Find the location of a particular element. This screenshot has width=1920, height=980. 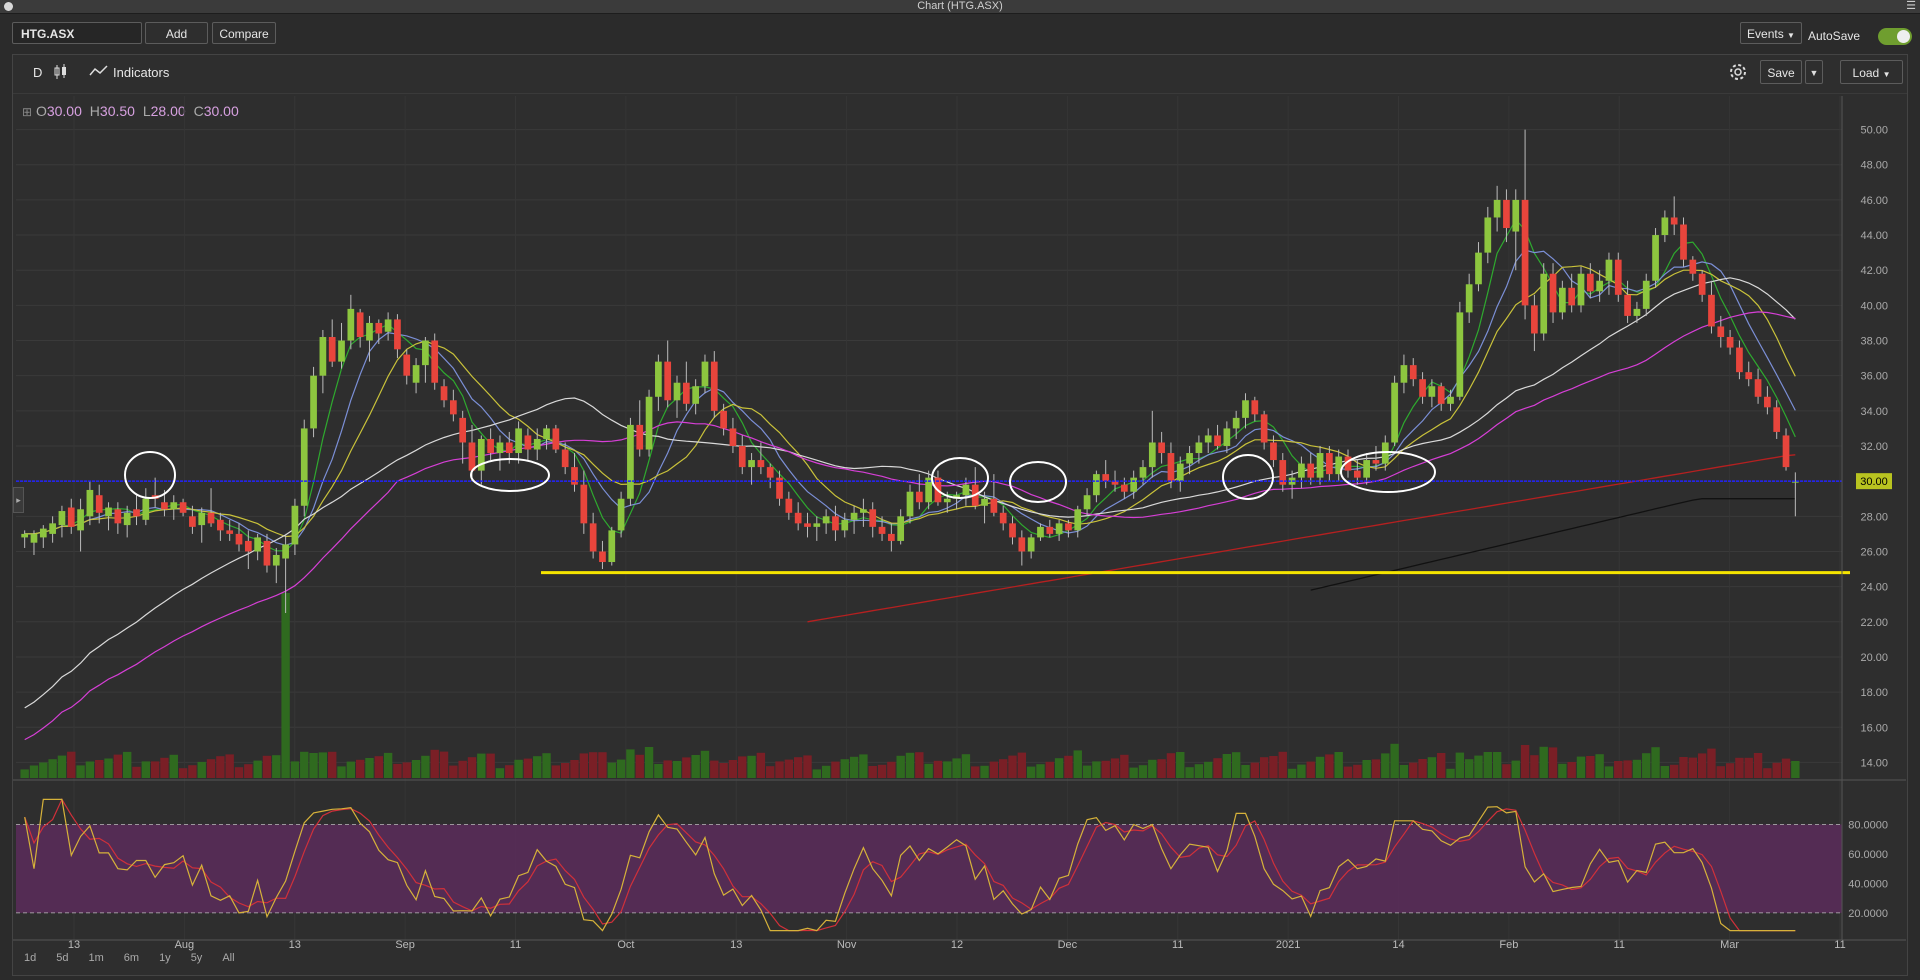

indicators-button: Indicators is located at coordinates (141, 72).